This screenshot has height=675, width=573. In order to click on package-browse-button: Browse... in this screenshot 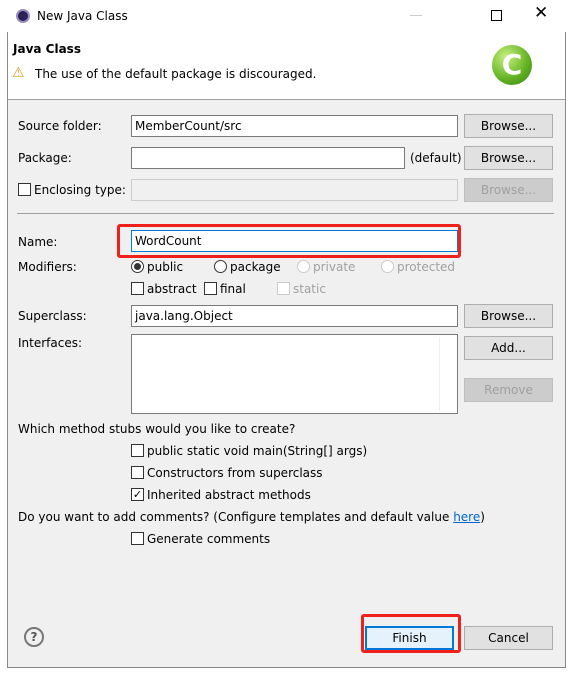, I will do `click(508, 158)`.